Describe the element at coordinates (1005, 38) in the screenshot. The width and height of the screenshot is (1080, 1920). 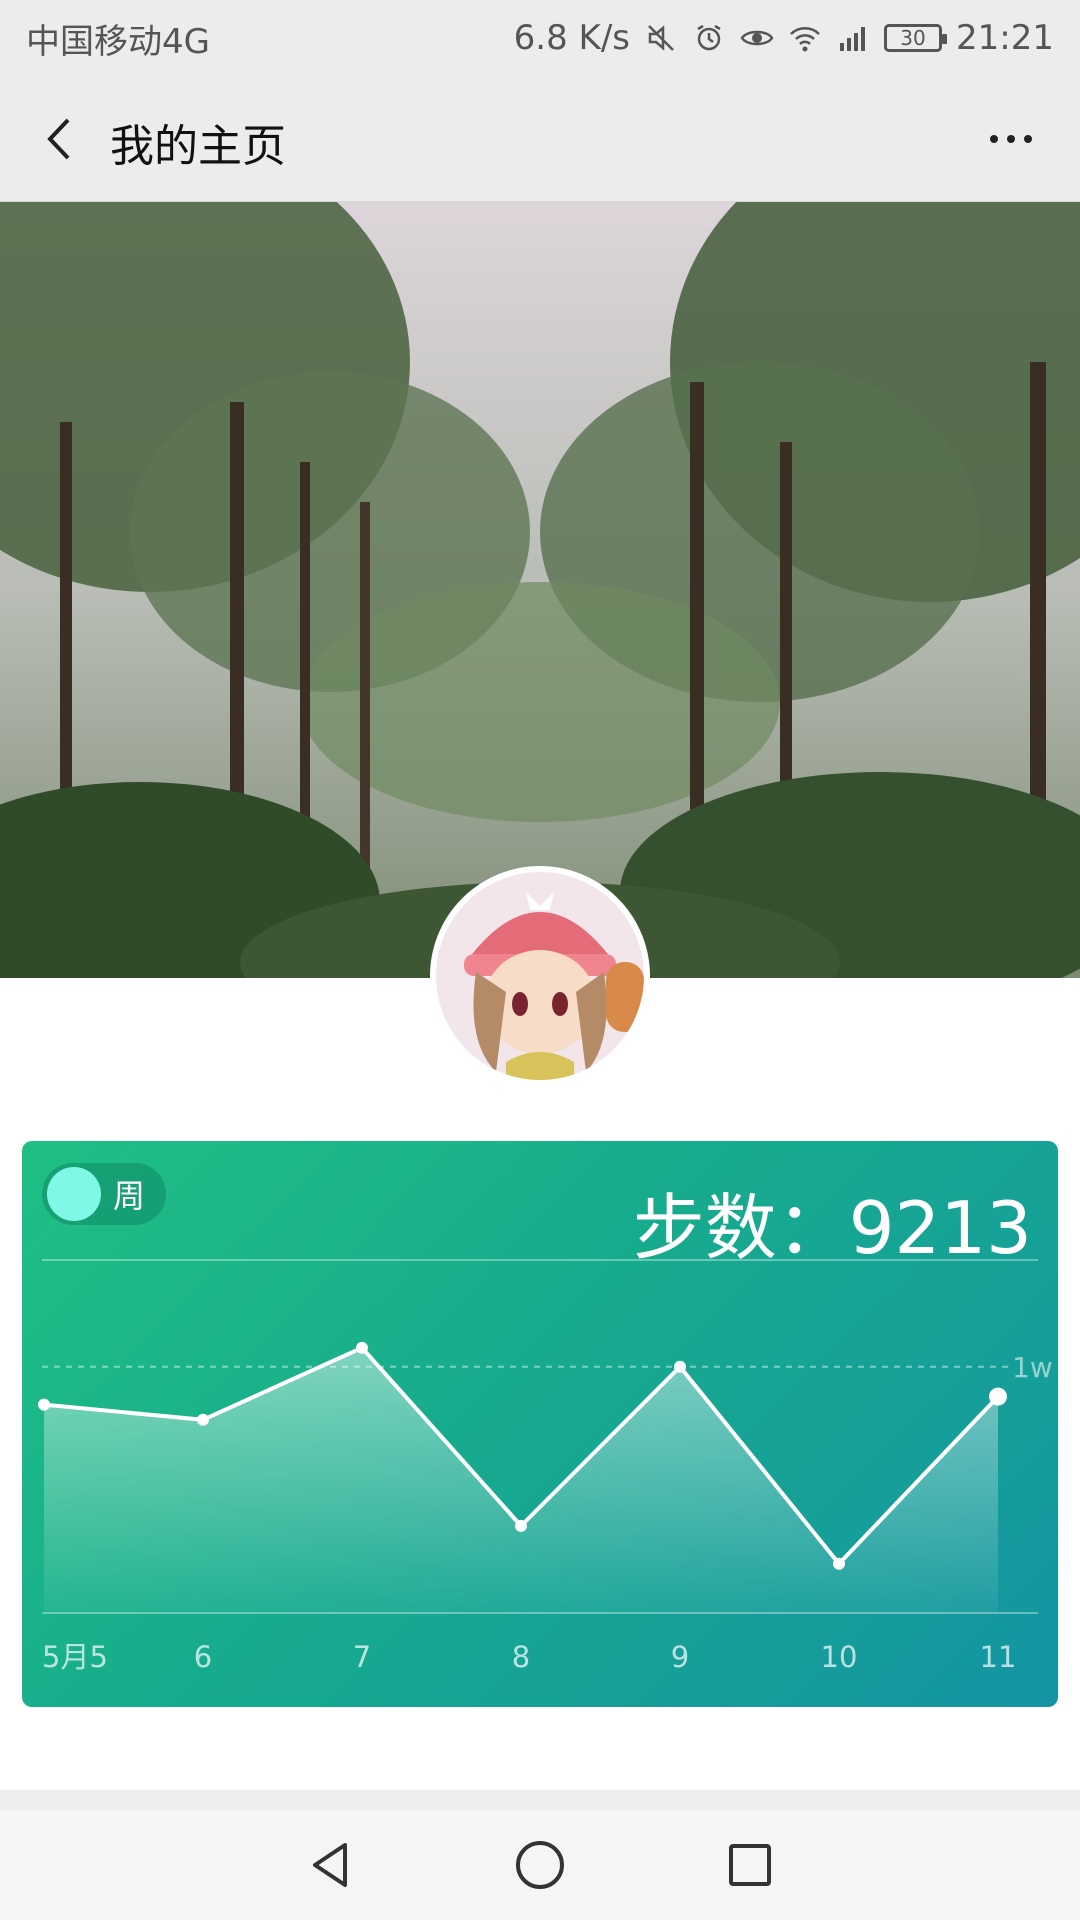
I see `clock: 21:21` at that location.